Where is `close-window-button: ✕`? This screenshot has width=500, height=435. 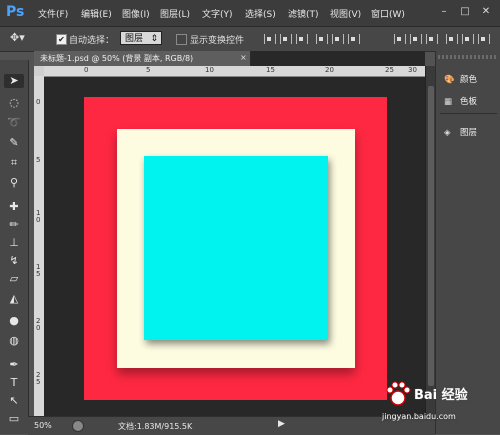
close-window-button: ✕ is located at coordinates (486, 12).